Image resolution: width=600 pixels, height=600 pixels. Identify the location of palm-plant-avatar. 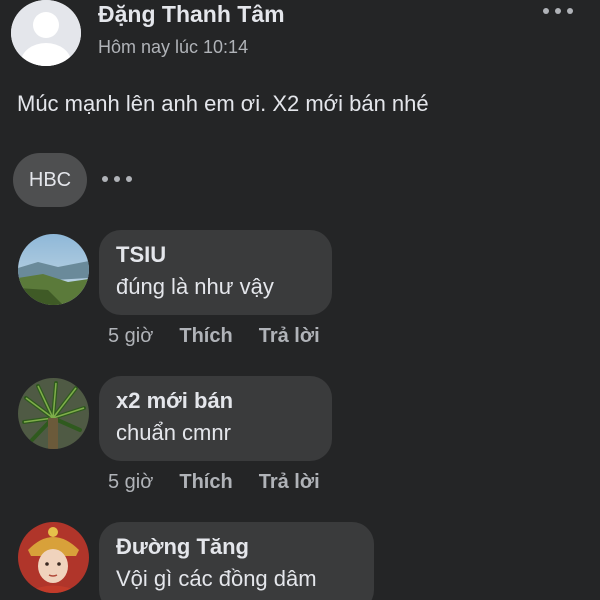
(53, 413).